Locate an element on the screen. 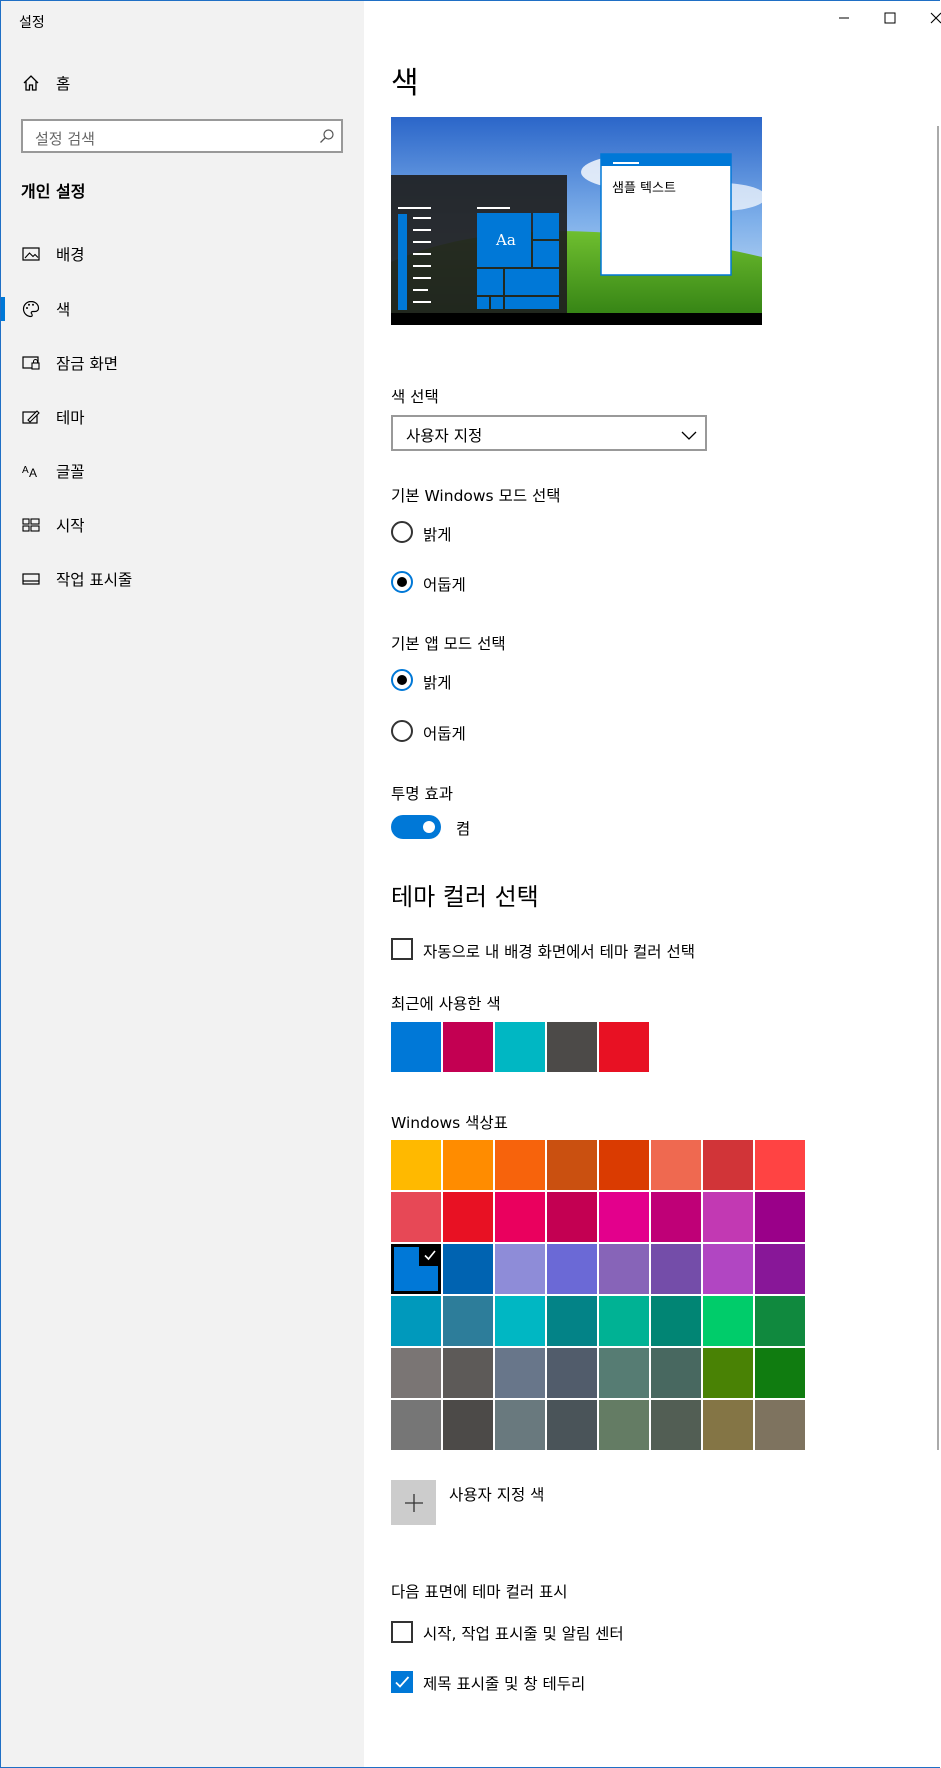 Image resolution: width=941 pixels, height=1768 pixels. transparency-state: 켬 is located at coordinates (463, 829).